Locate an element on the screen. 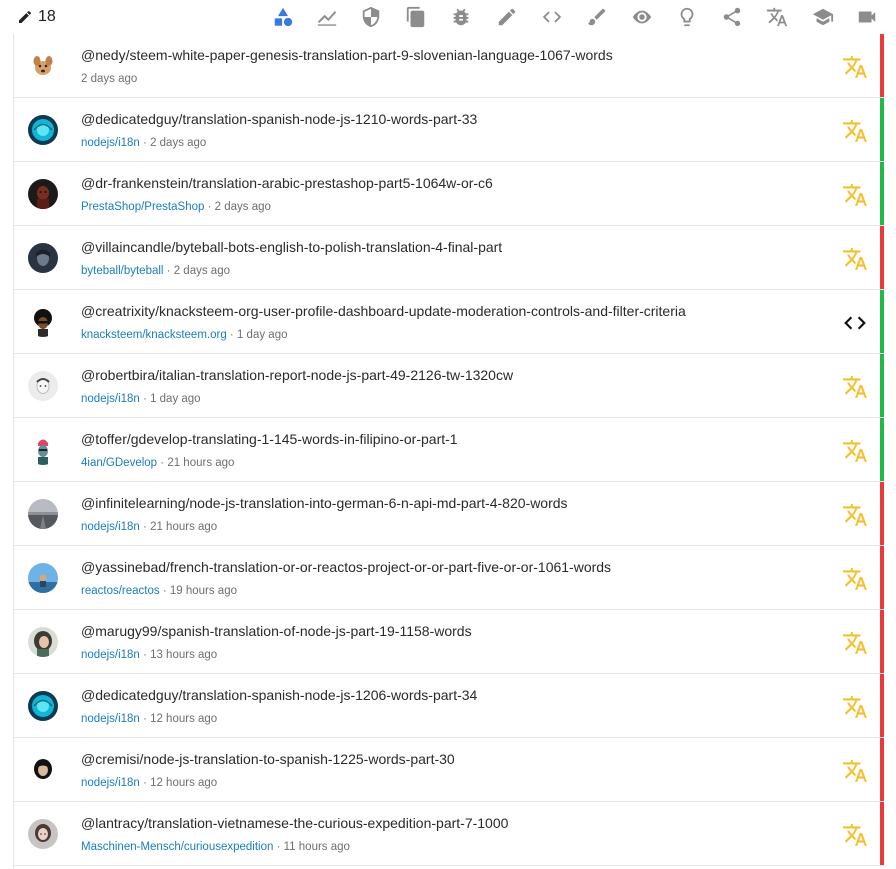 Image resolution: width=896 pixels, height=869 pixels. timestamp: 21 hours ago is located at coordinates (201, 463).